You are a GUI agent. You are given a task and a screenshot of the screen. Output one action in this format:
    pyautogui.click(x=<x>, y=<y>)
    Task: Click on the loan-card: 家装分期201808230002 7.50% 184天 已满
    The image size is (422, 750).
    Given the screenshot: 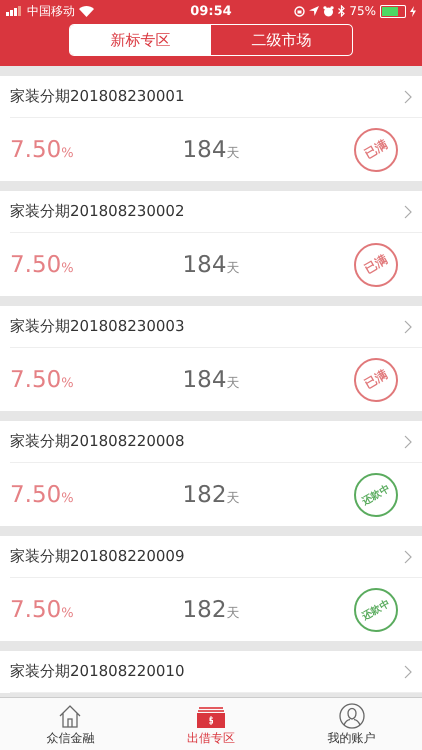 What is the action you would take?
    pyautogui.click(x=211, y=243)
    